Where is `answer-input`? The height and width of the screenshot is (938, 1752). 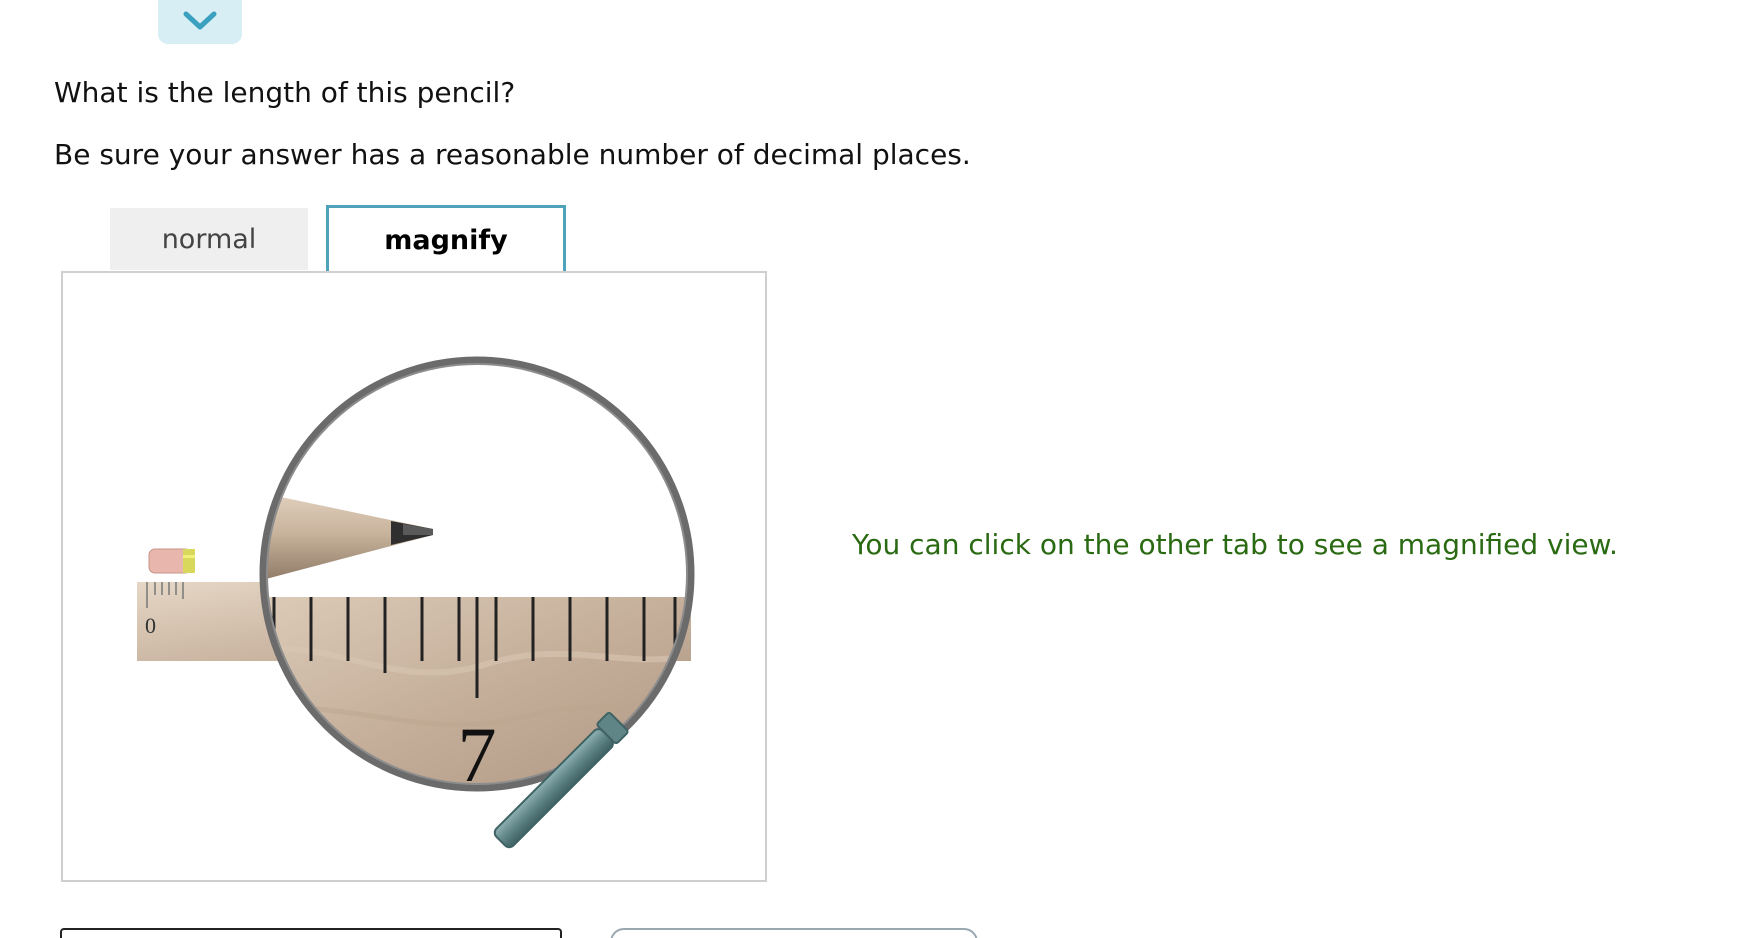 answer-input is located at coordinates (311, 933).